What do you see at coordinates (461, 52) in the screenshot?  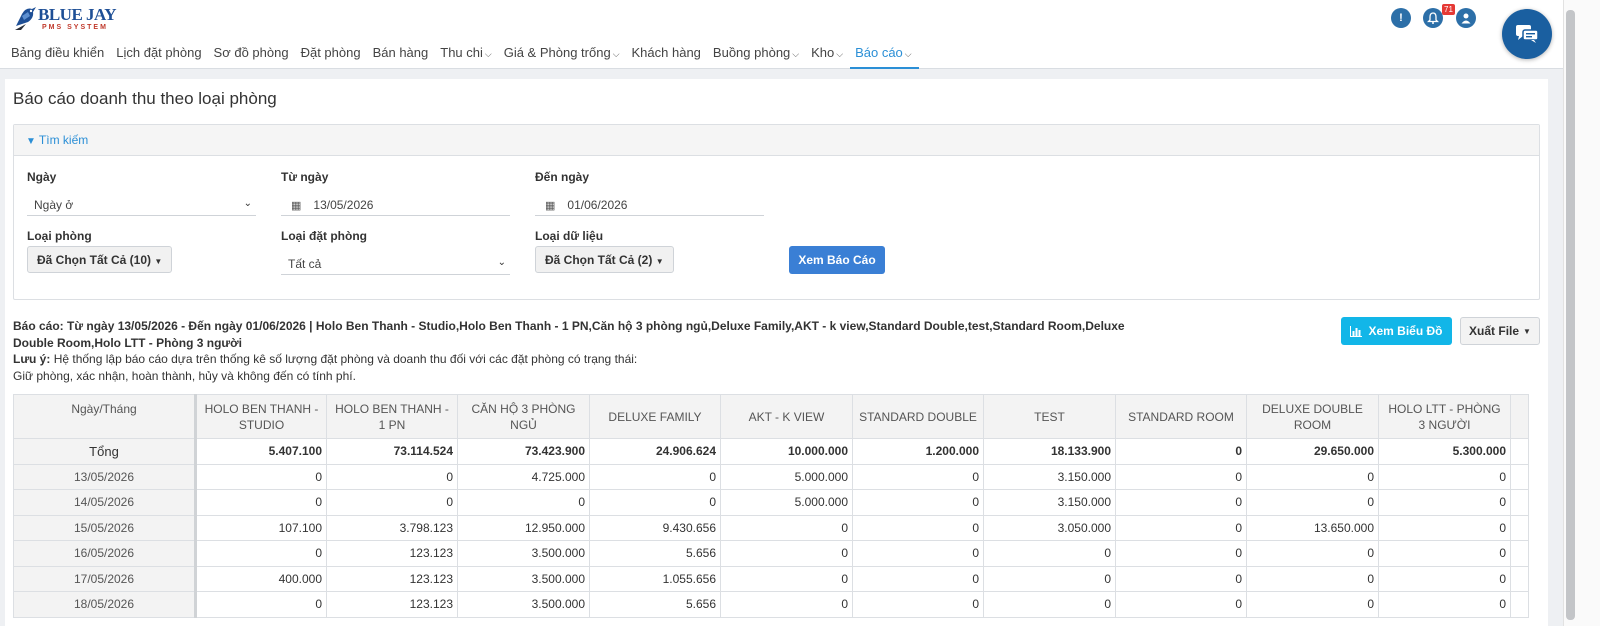 I see `nav-item-label: Thu chi` at bounding box center [461, 52].